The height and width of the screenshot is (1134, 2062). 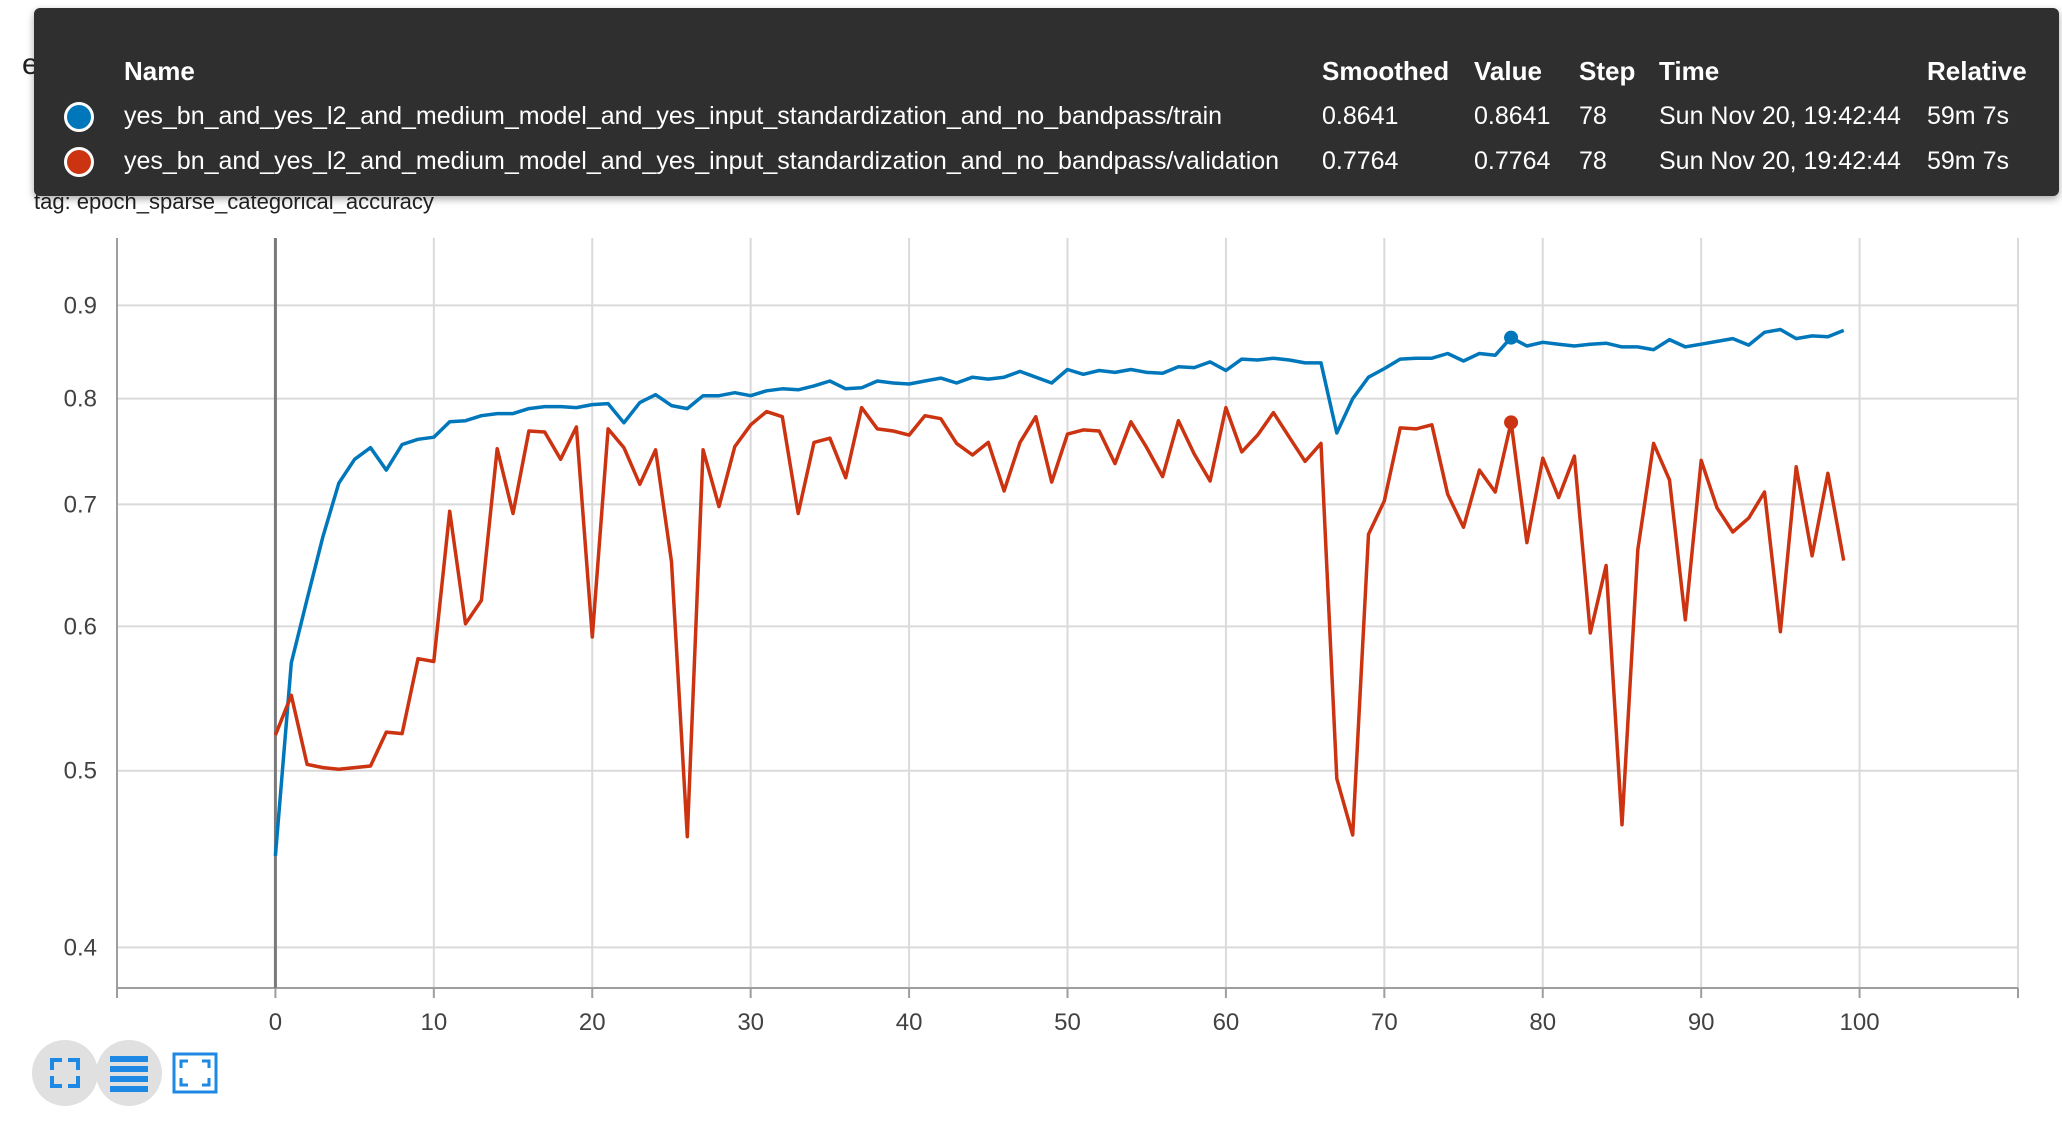 I want to click on y-tick-label: 0.9, so click(x=80, y=305).